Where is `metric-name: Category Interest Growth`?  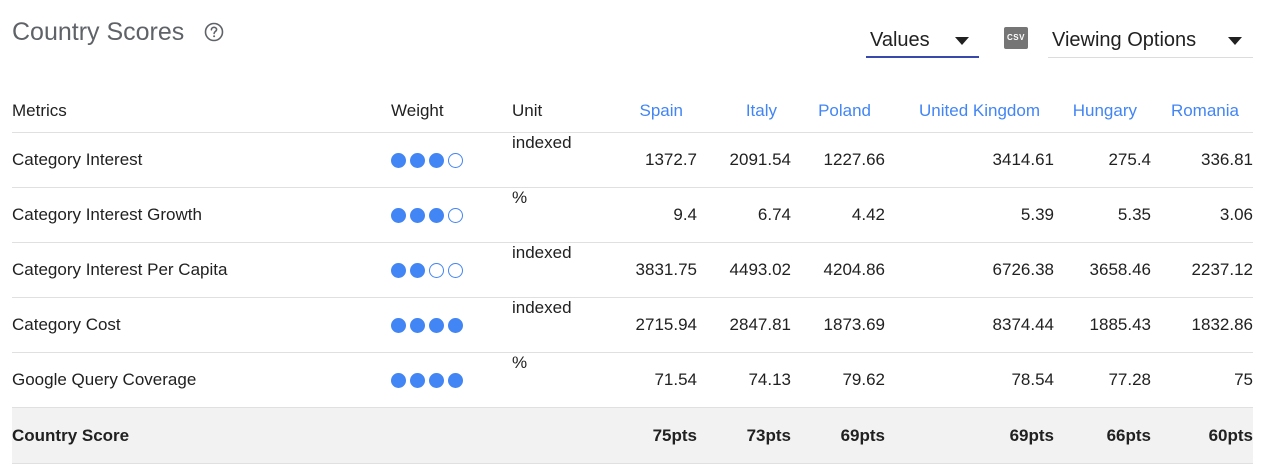 metric-name: Category Interest Growth is located at coordinates (201, 215).